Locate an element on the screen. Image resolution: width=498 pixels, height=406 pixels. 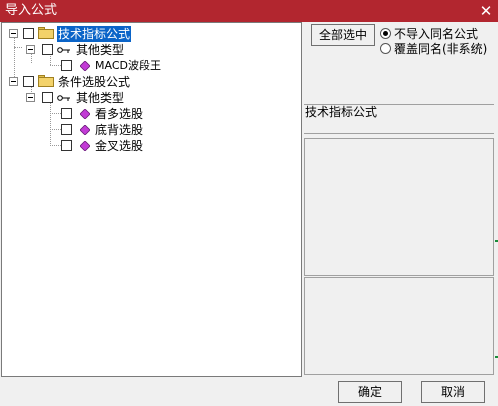
radio-skip-duplicates-label: 不导入同名公式 is located at coordinates (436, 34).